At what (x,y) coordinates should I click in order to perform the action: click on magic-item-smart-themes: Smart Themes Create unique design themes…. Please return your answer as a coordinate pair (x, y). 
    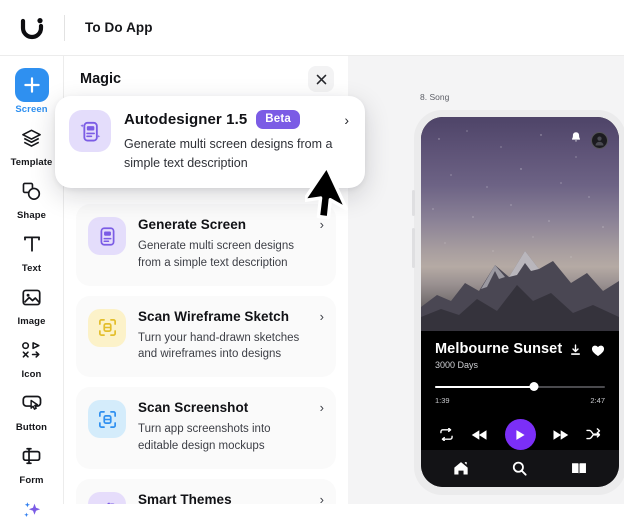
    Looking at the image, I should click on (206, 491).